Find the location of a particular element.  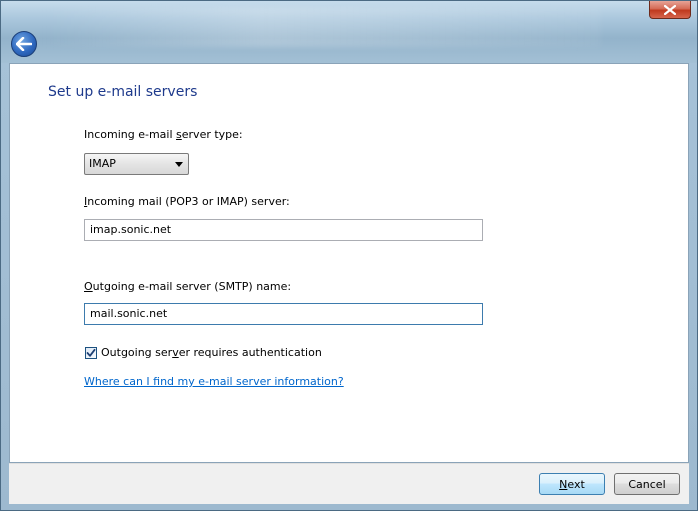

close-button is located at coordinates (670, 10).